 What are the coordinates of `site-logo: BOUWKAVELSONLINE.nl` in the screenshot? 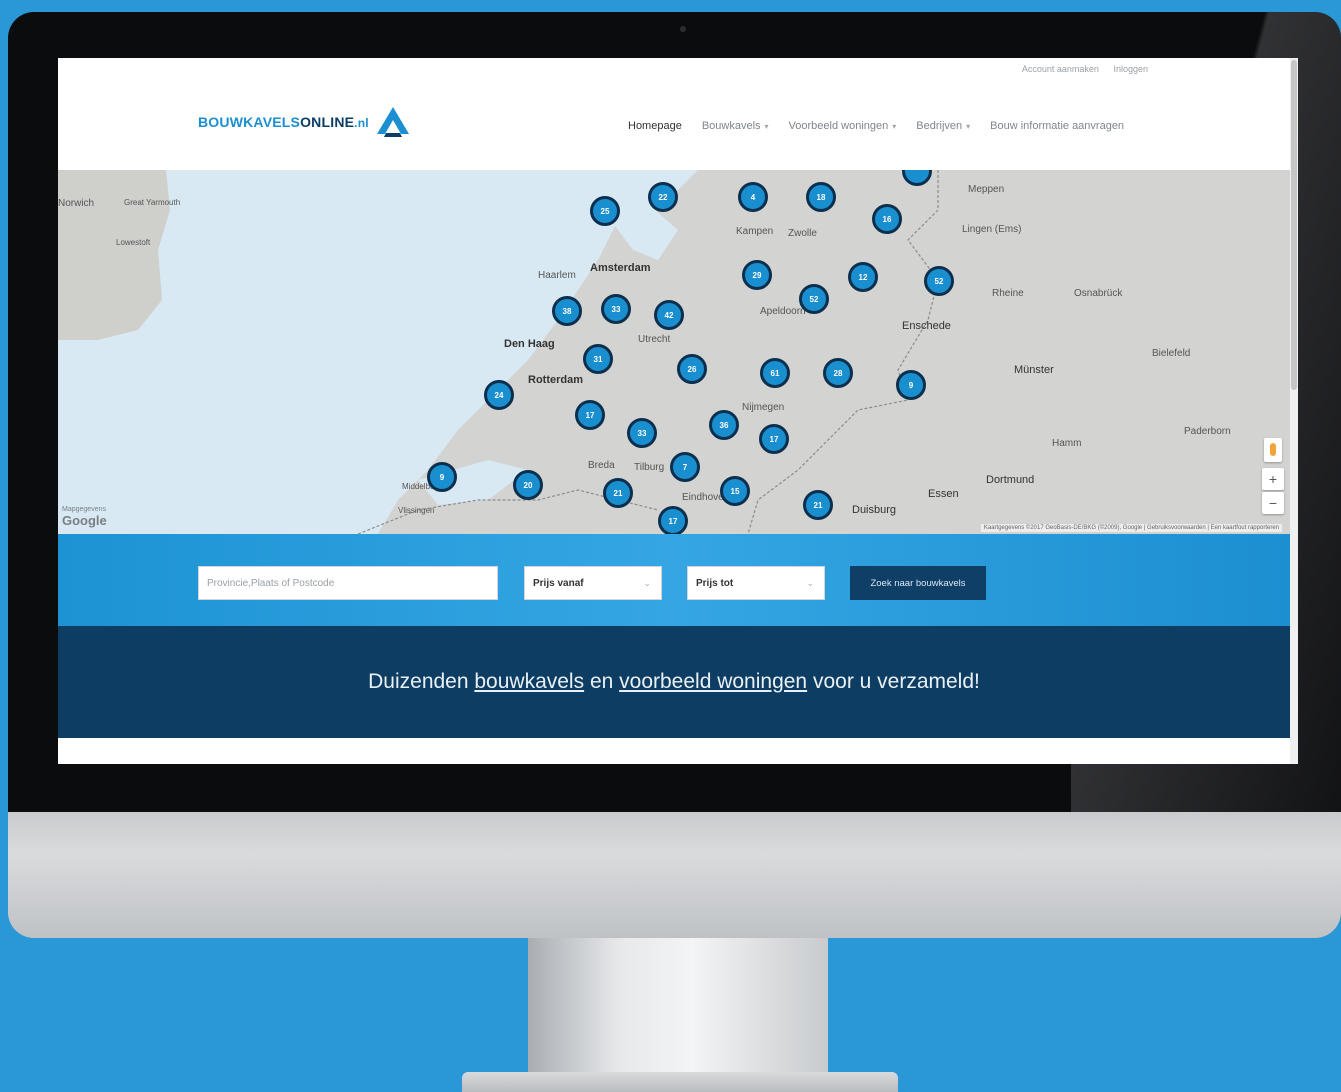 It's located at (304, 122).